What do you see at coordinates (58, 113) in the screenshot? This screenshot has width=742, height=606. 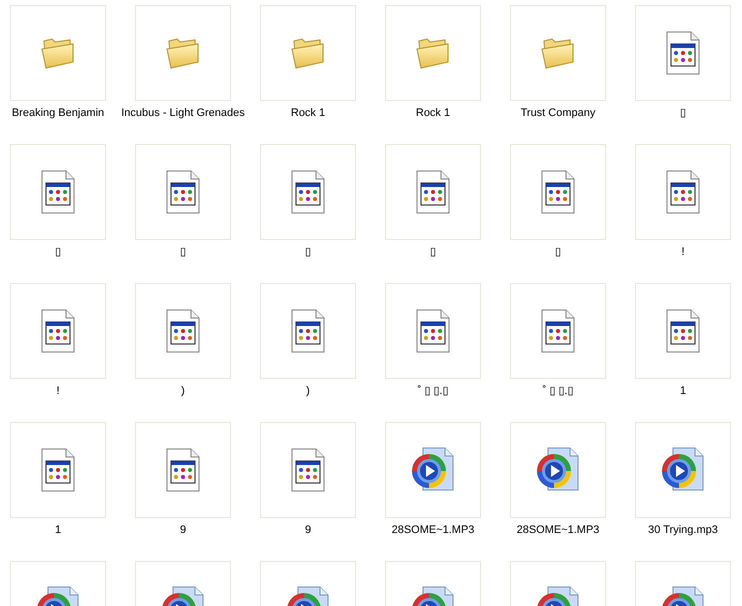 I see `file-name: Breaking Benjamin` at bounding box center [58, 113].